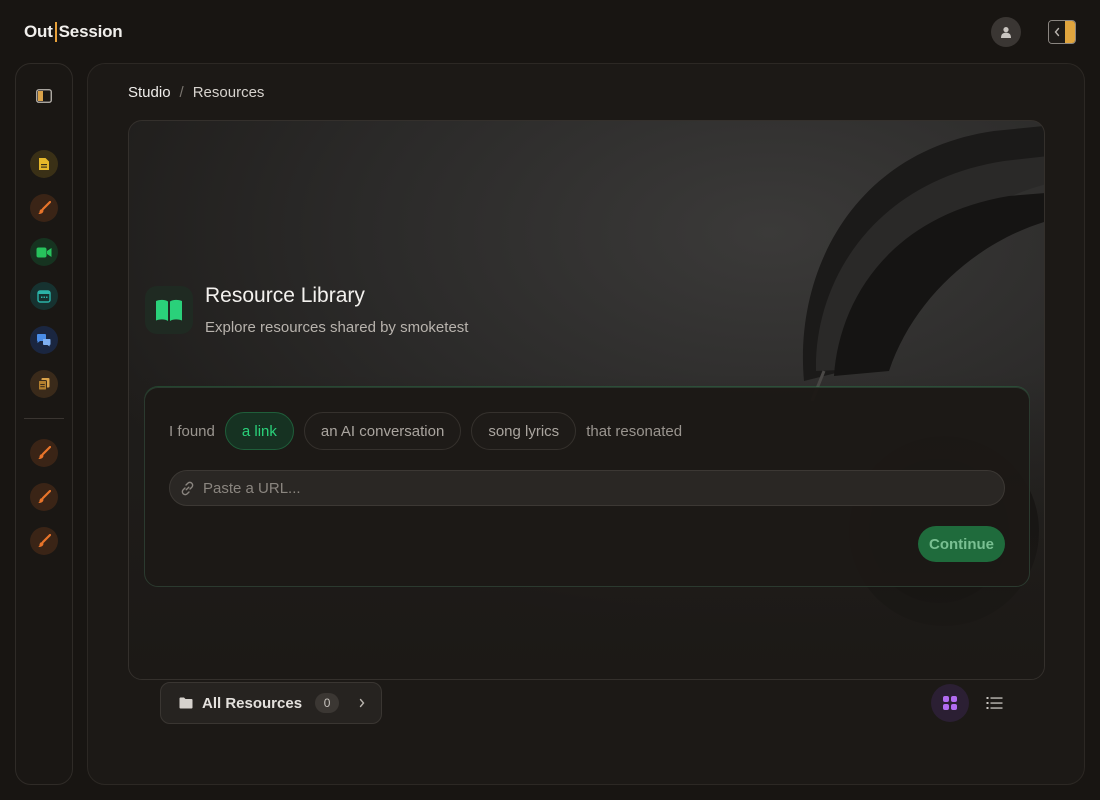 Image resolution: width=1100 pixels, height=800 pixels. I want to click on chevron-left-icon, so click(1057, 32).